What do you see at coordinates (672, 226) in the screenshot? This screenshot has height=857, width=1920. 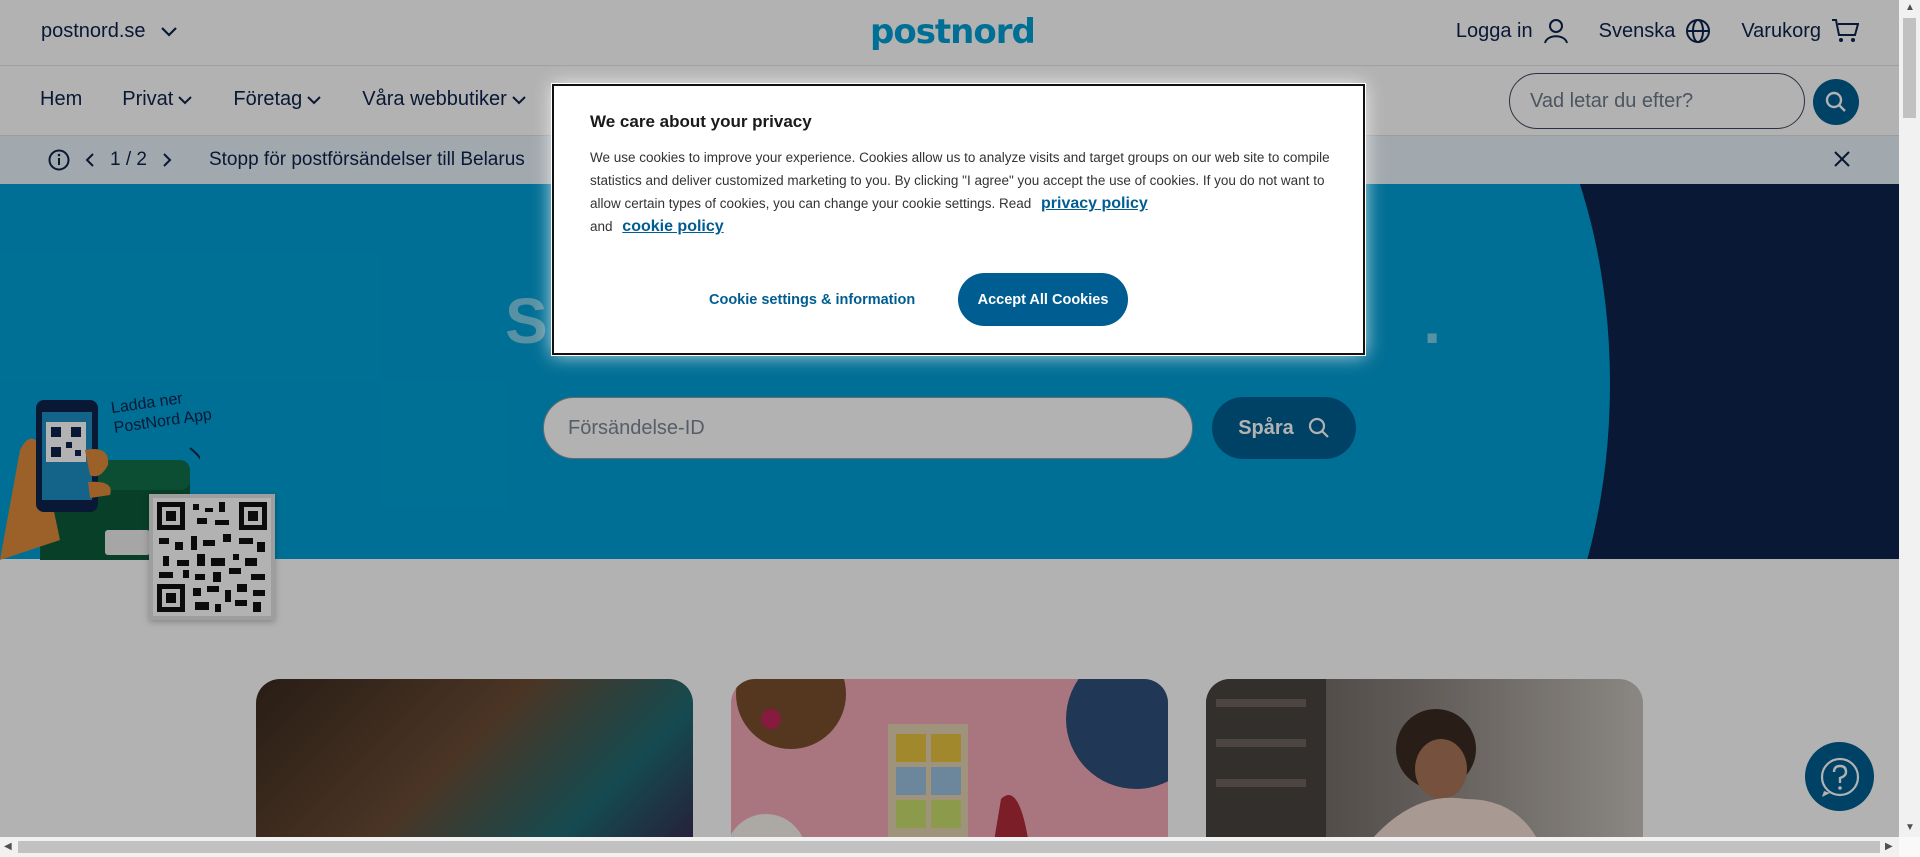 I see `cookie-policy-link: cookie policy` at bounding box center [672, 226].